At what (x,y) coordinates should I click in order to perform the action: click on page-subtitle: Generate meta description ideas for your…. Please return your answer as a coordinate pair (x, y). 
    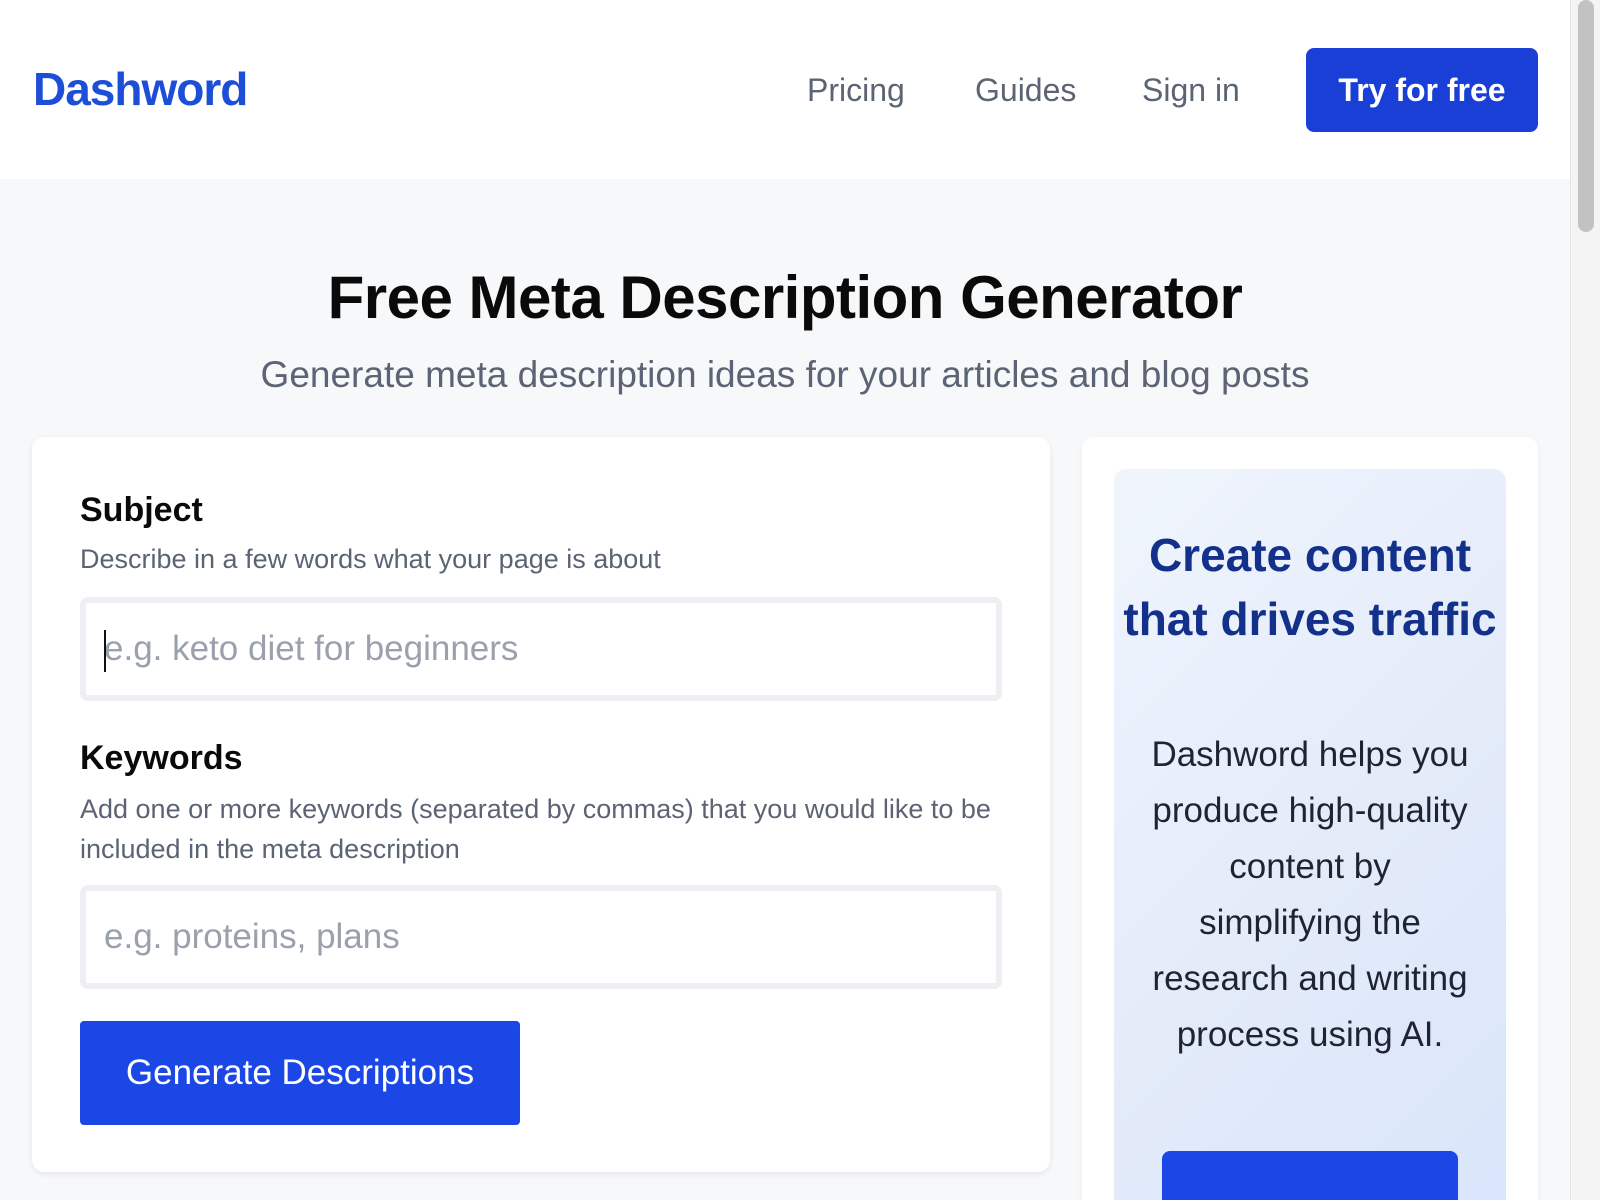
    Looking at the image, I should click on (785, 374).